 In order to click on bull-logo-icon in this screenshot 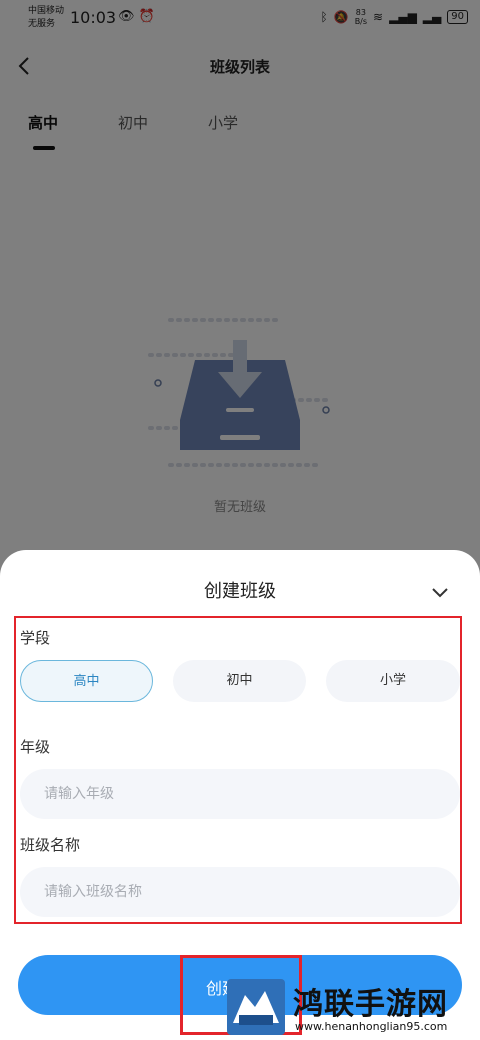, I will do `click(256, 1007)`.